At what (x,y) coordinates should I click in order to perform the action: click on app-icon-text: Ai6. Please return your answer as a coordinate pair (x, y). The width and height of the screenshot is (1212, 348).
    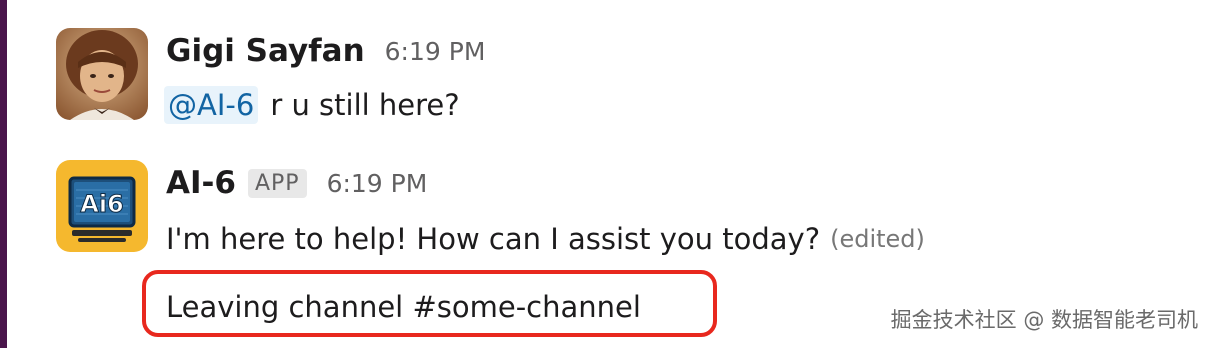
    Looking at the image, I should click on (102, 204).